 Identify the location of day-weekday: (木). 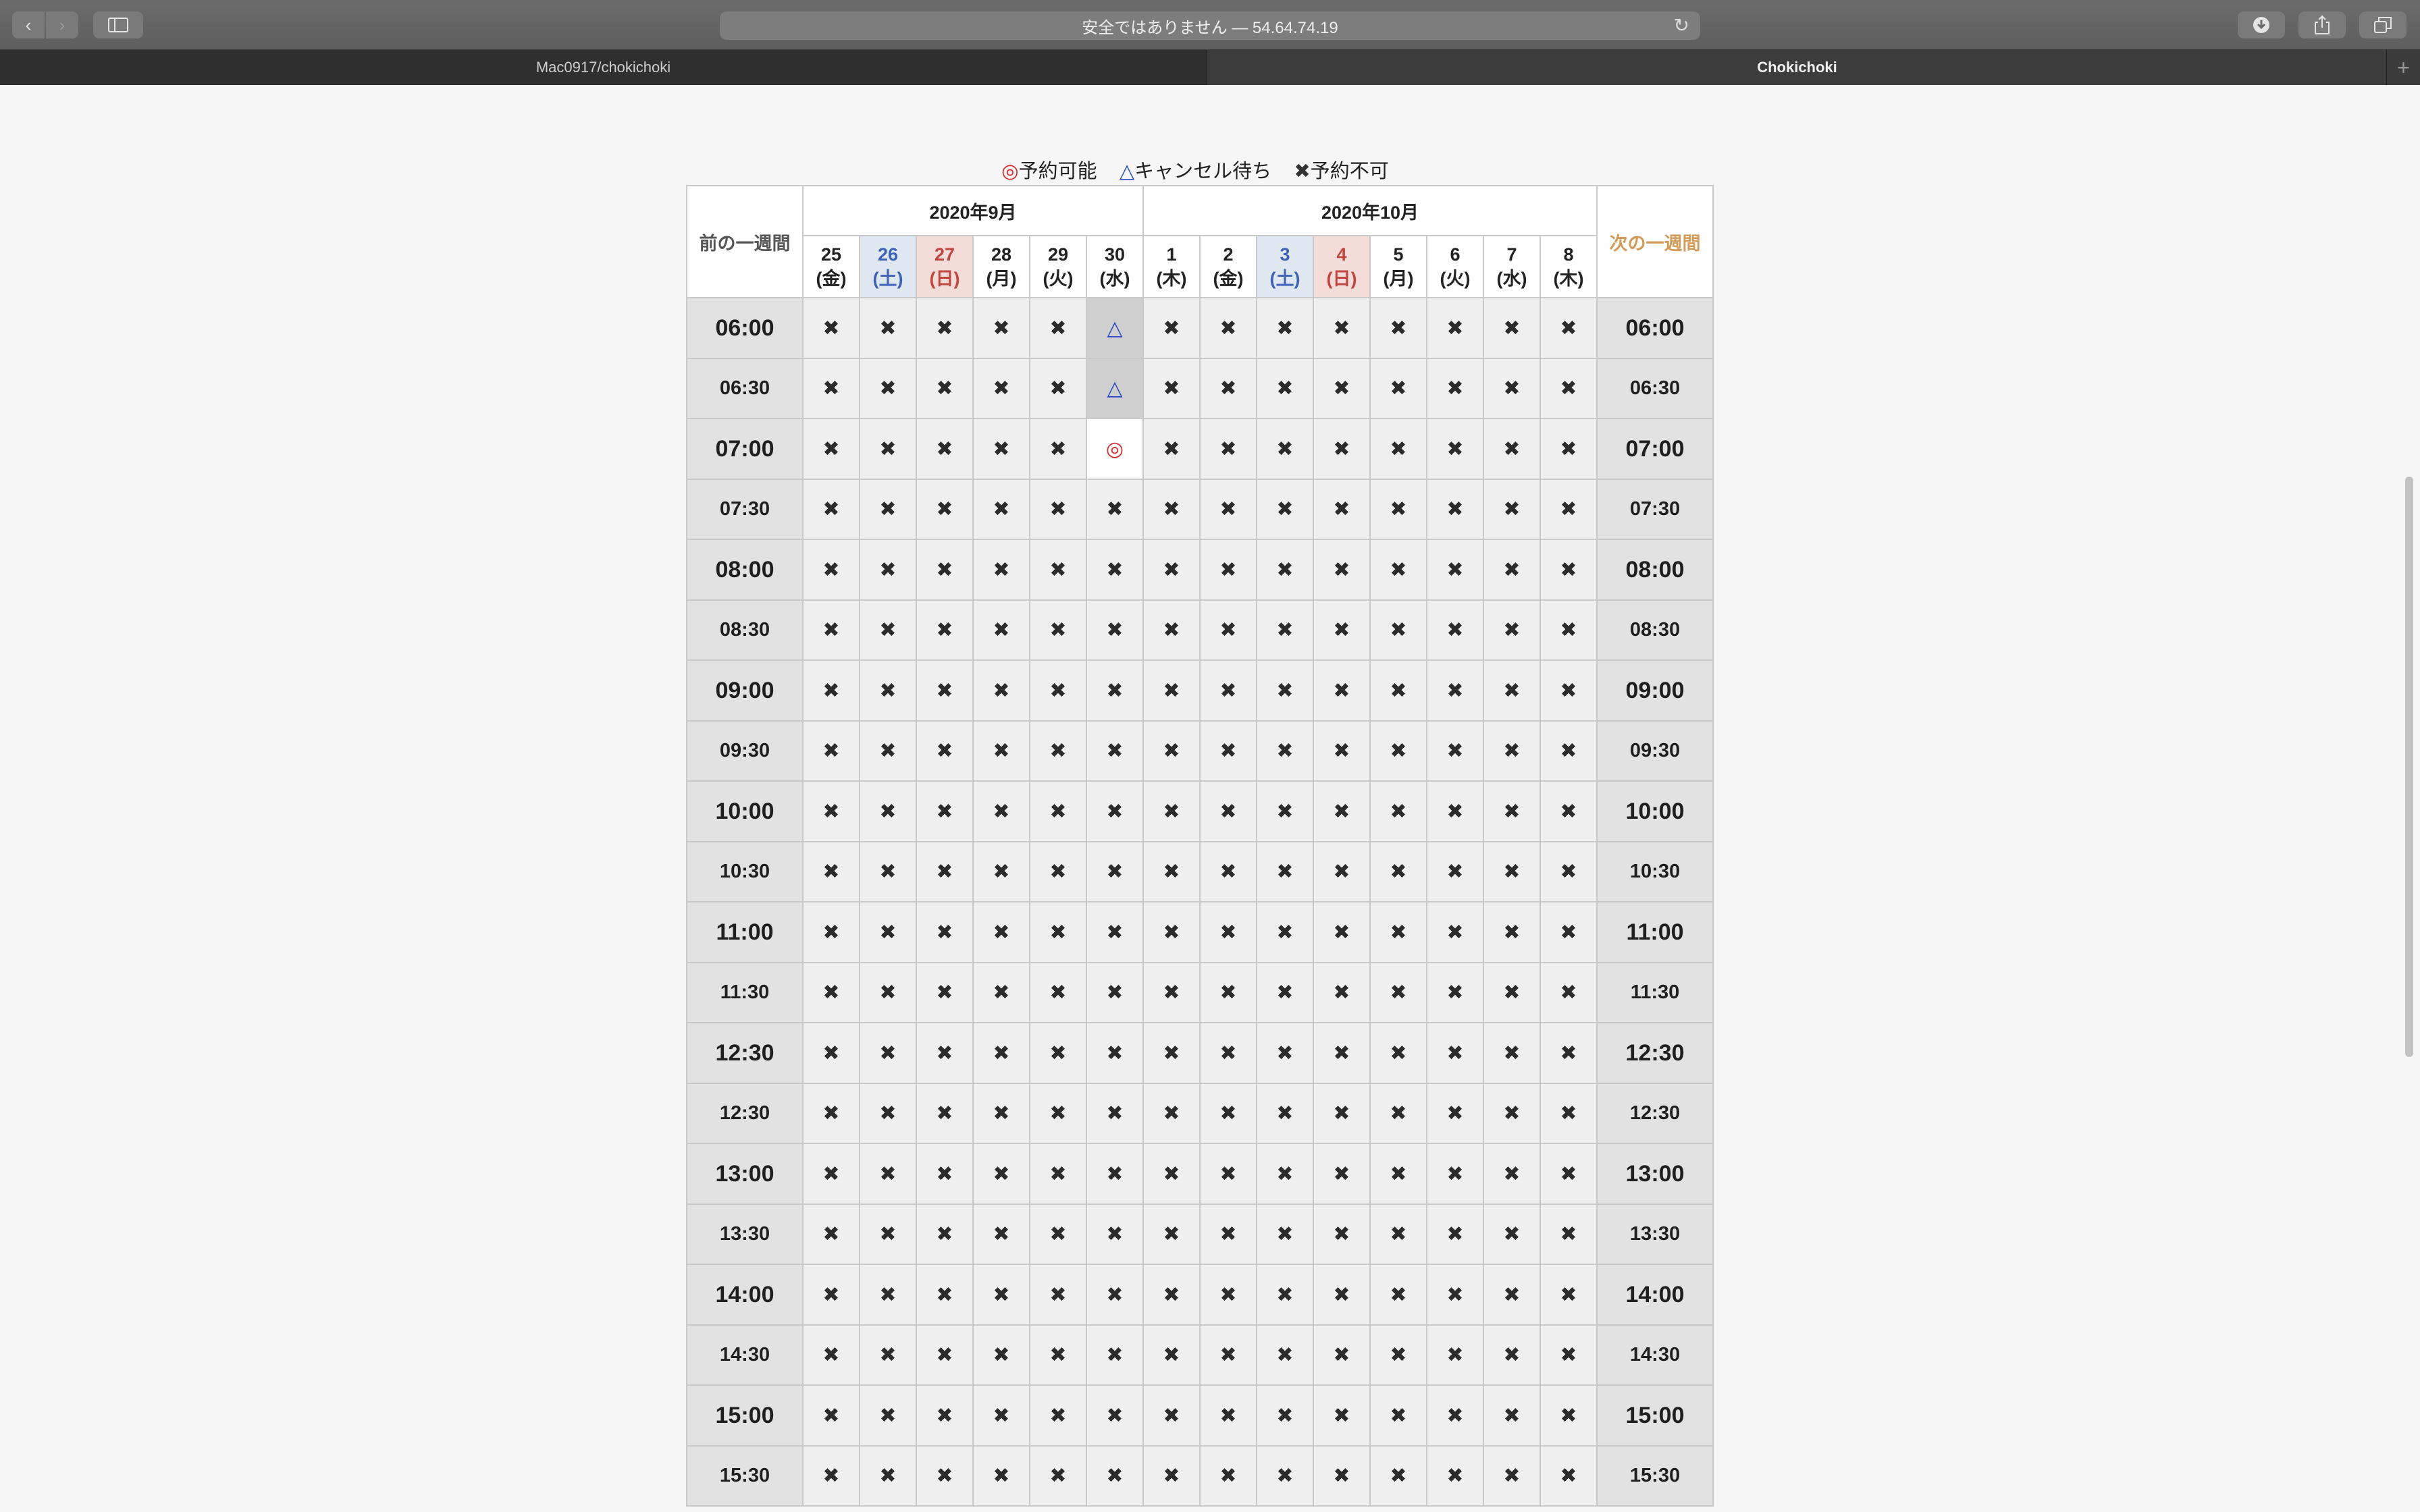
(1171, 279).